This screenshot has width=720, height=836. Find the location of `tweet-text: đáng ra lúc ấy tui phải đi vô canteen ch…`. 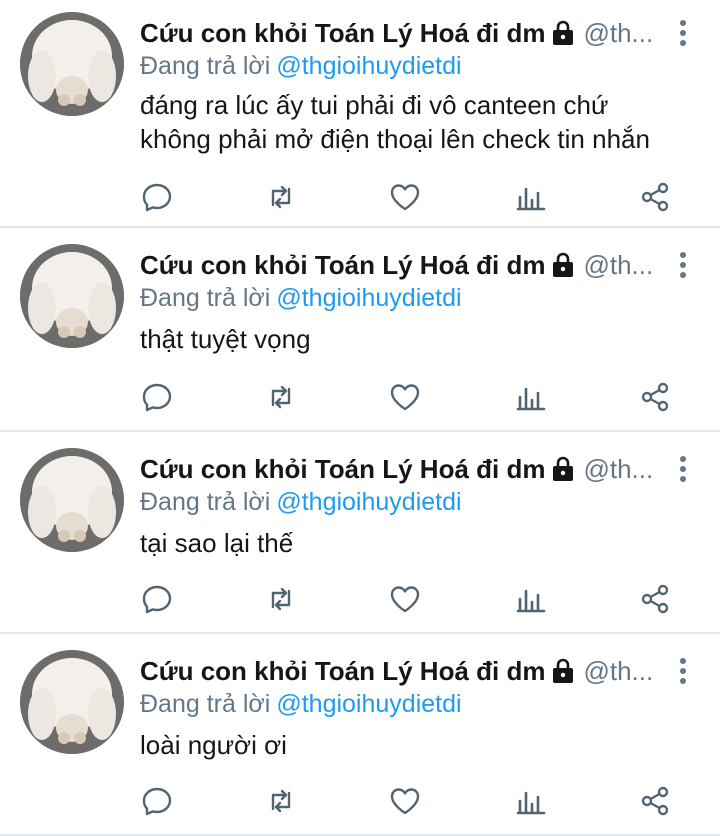

tweet-text: đáng ra lúc ấy tui phải đi vô canteen ch… is located at coordinates (420, 122).